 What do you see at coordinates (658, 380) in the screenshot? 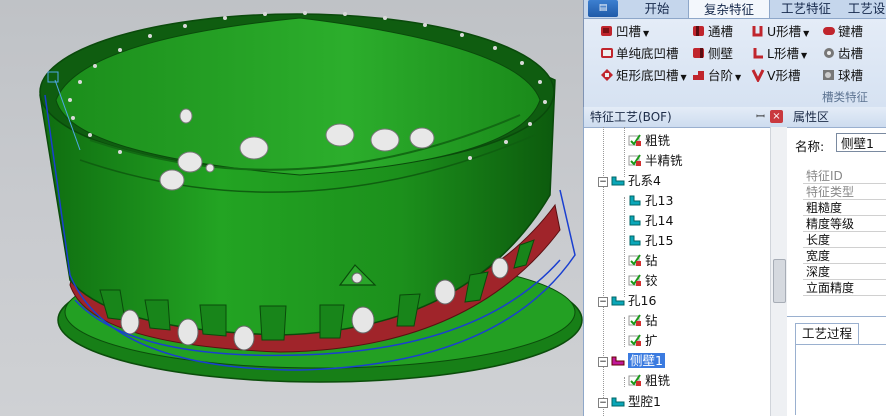
I see `tree-item-label: 粗铣` at bounding box center [658, 380].